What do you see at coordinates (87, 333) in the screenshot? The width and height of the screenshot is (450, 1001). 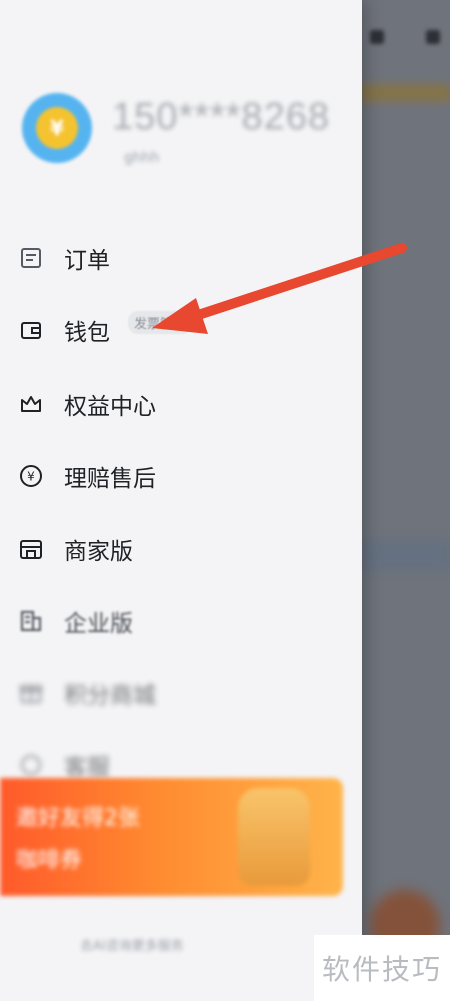 I see `menu-item-label: 钱包` at bounding box center [87, 333].